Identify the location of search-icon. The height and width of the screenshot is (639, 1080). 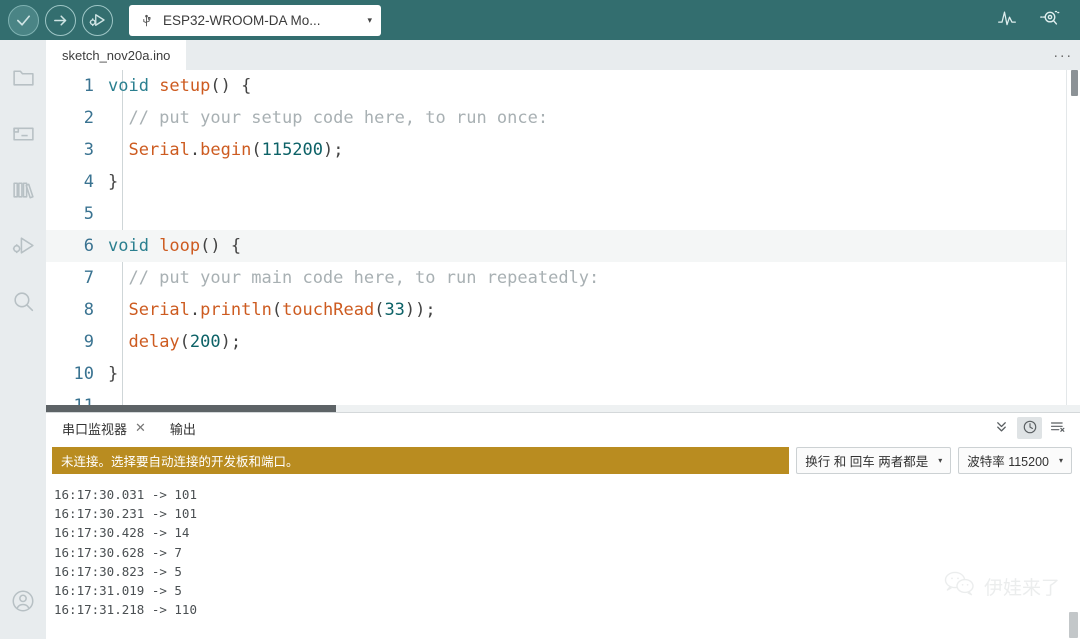
(23, 304).